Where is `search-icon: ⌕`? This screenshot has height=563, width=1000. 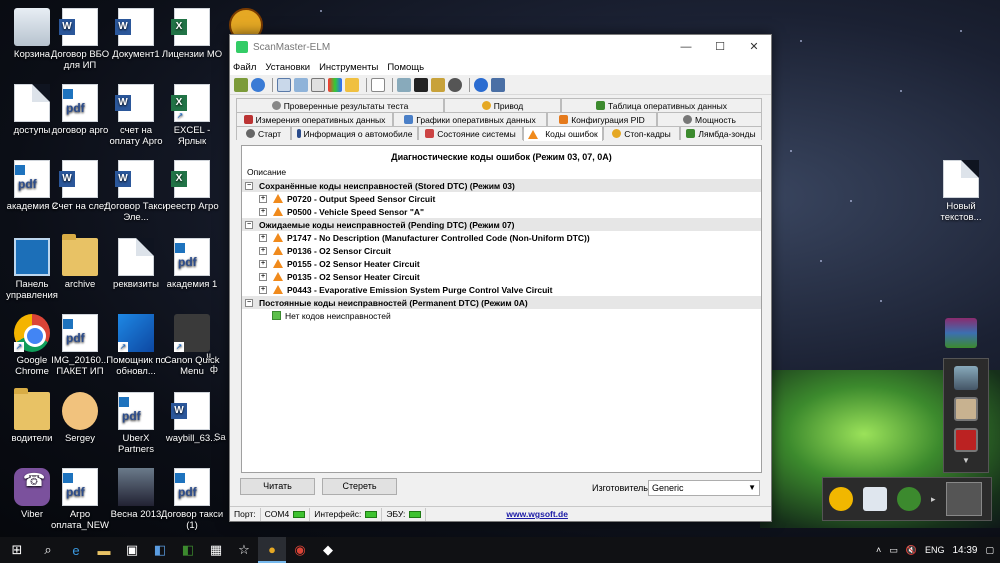 search-icon: ⌕ is located at coordinates (48, 550).